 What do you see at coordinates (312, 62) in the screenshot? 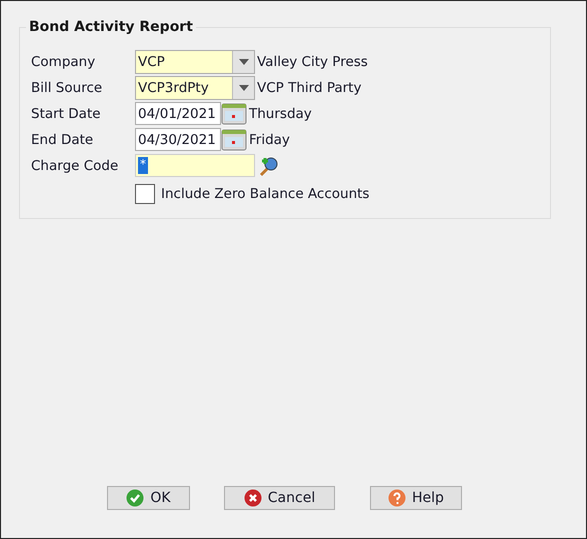
I see `field-description: Valley City Press` at bounding box center [312, 62].